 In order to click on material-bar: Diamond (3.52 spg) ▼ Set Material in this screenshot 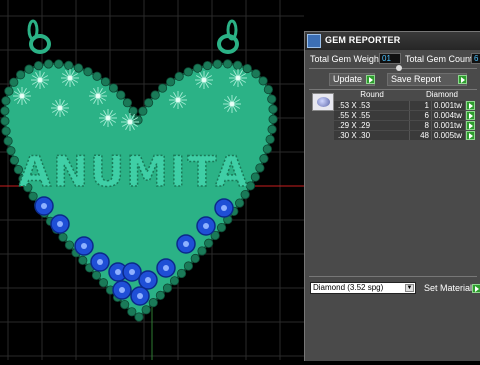, I will do `click(395, 289)`.